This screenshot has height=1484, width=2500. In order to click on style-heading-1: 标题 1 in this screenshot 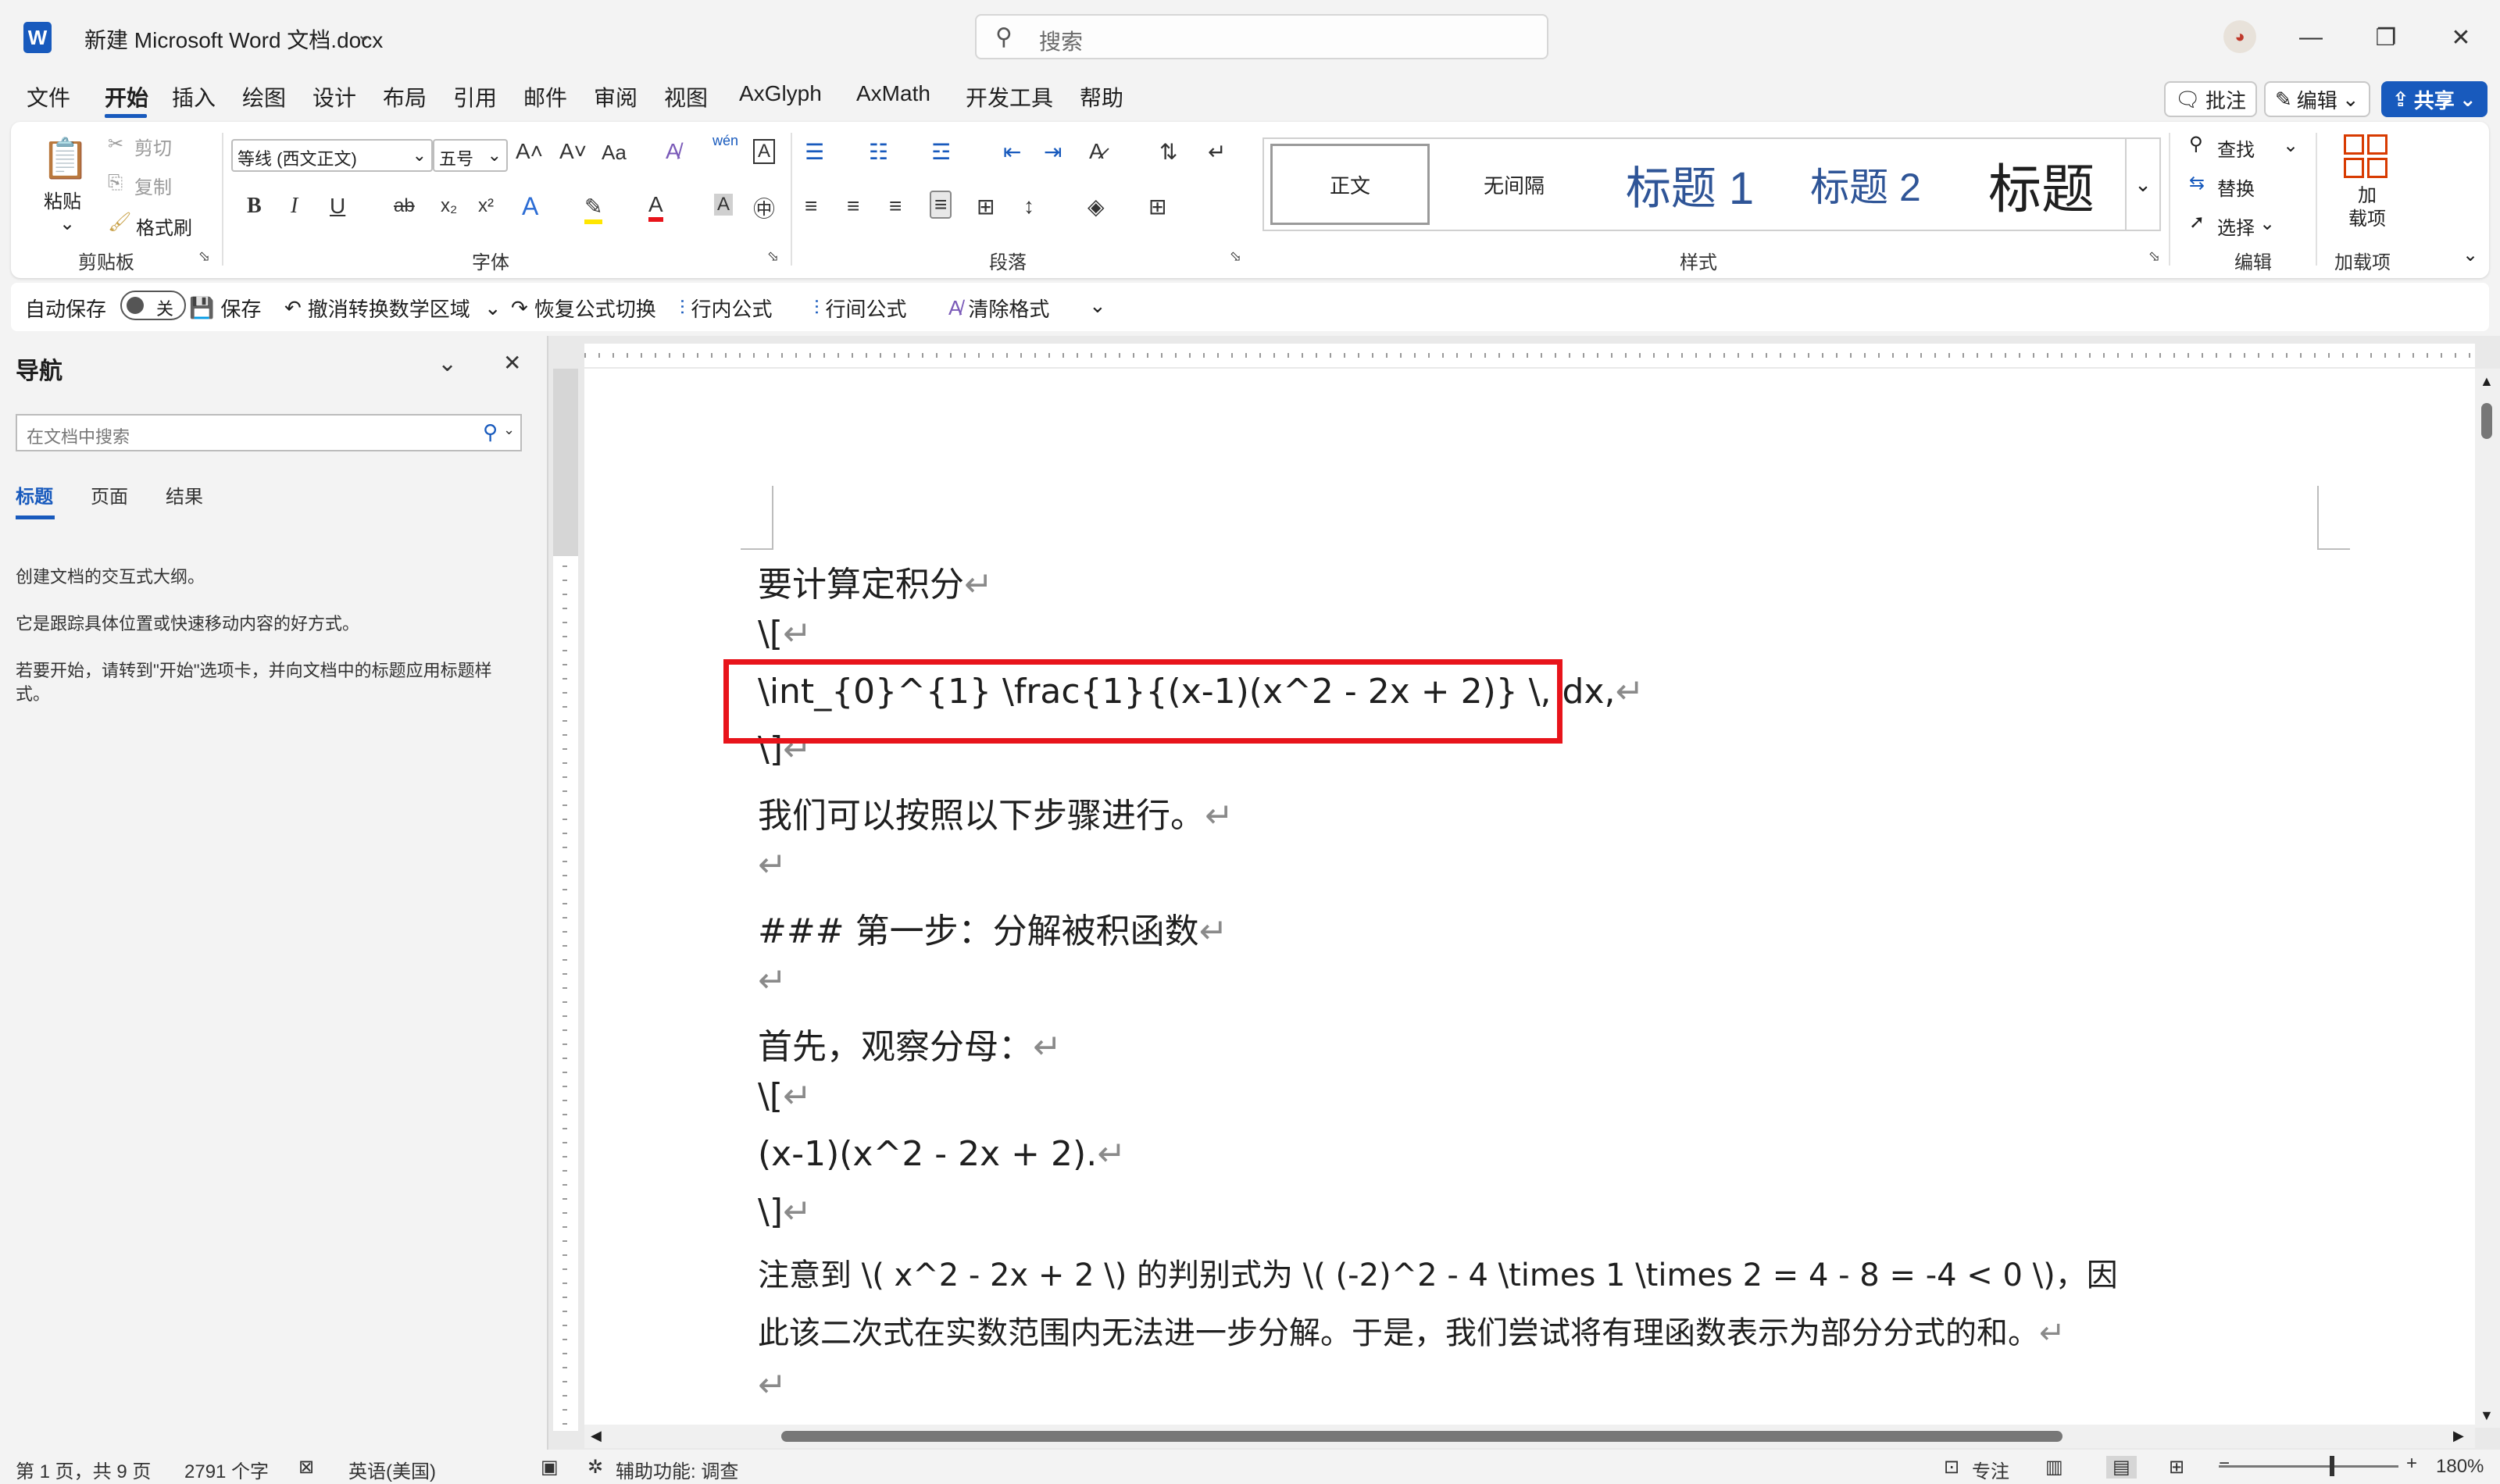, I will do `click(1690, 184)`.